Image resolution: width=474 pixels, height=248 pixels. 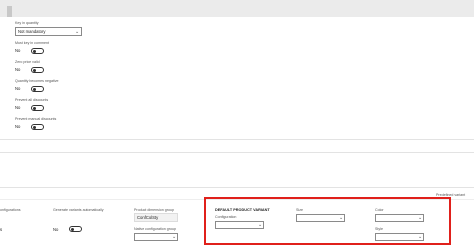 I want to click on native-configuration-group-label: Native configuration group, so click(x=155, y=229).